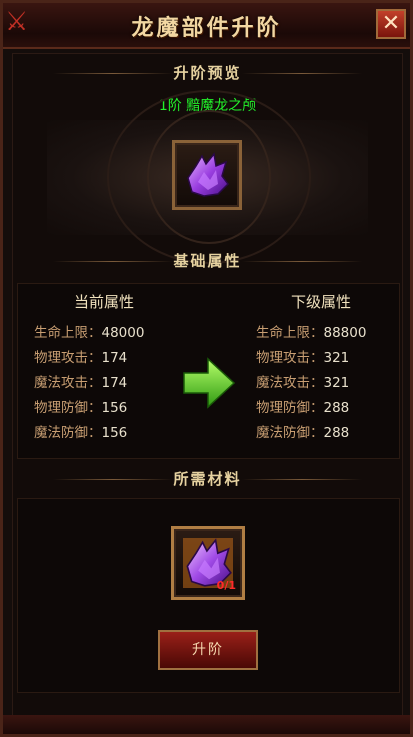 This screenshot has width=413, height=737. Describe the element at coordinates (209, 383) in the screenshot. I see `arrow-right-icon` at that location.